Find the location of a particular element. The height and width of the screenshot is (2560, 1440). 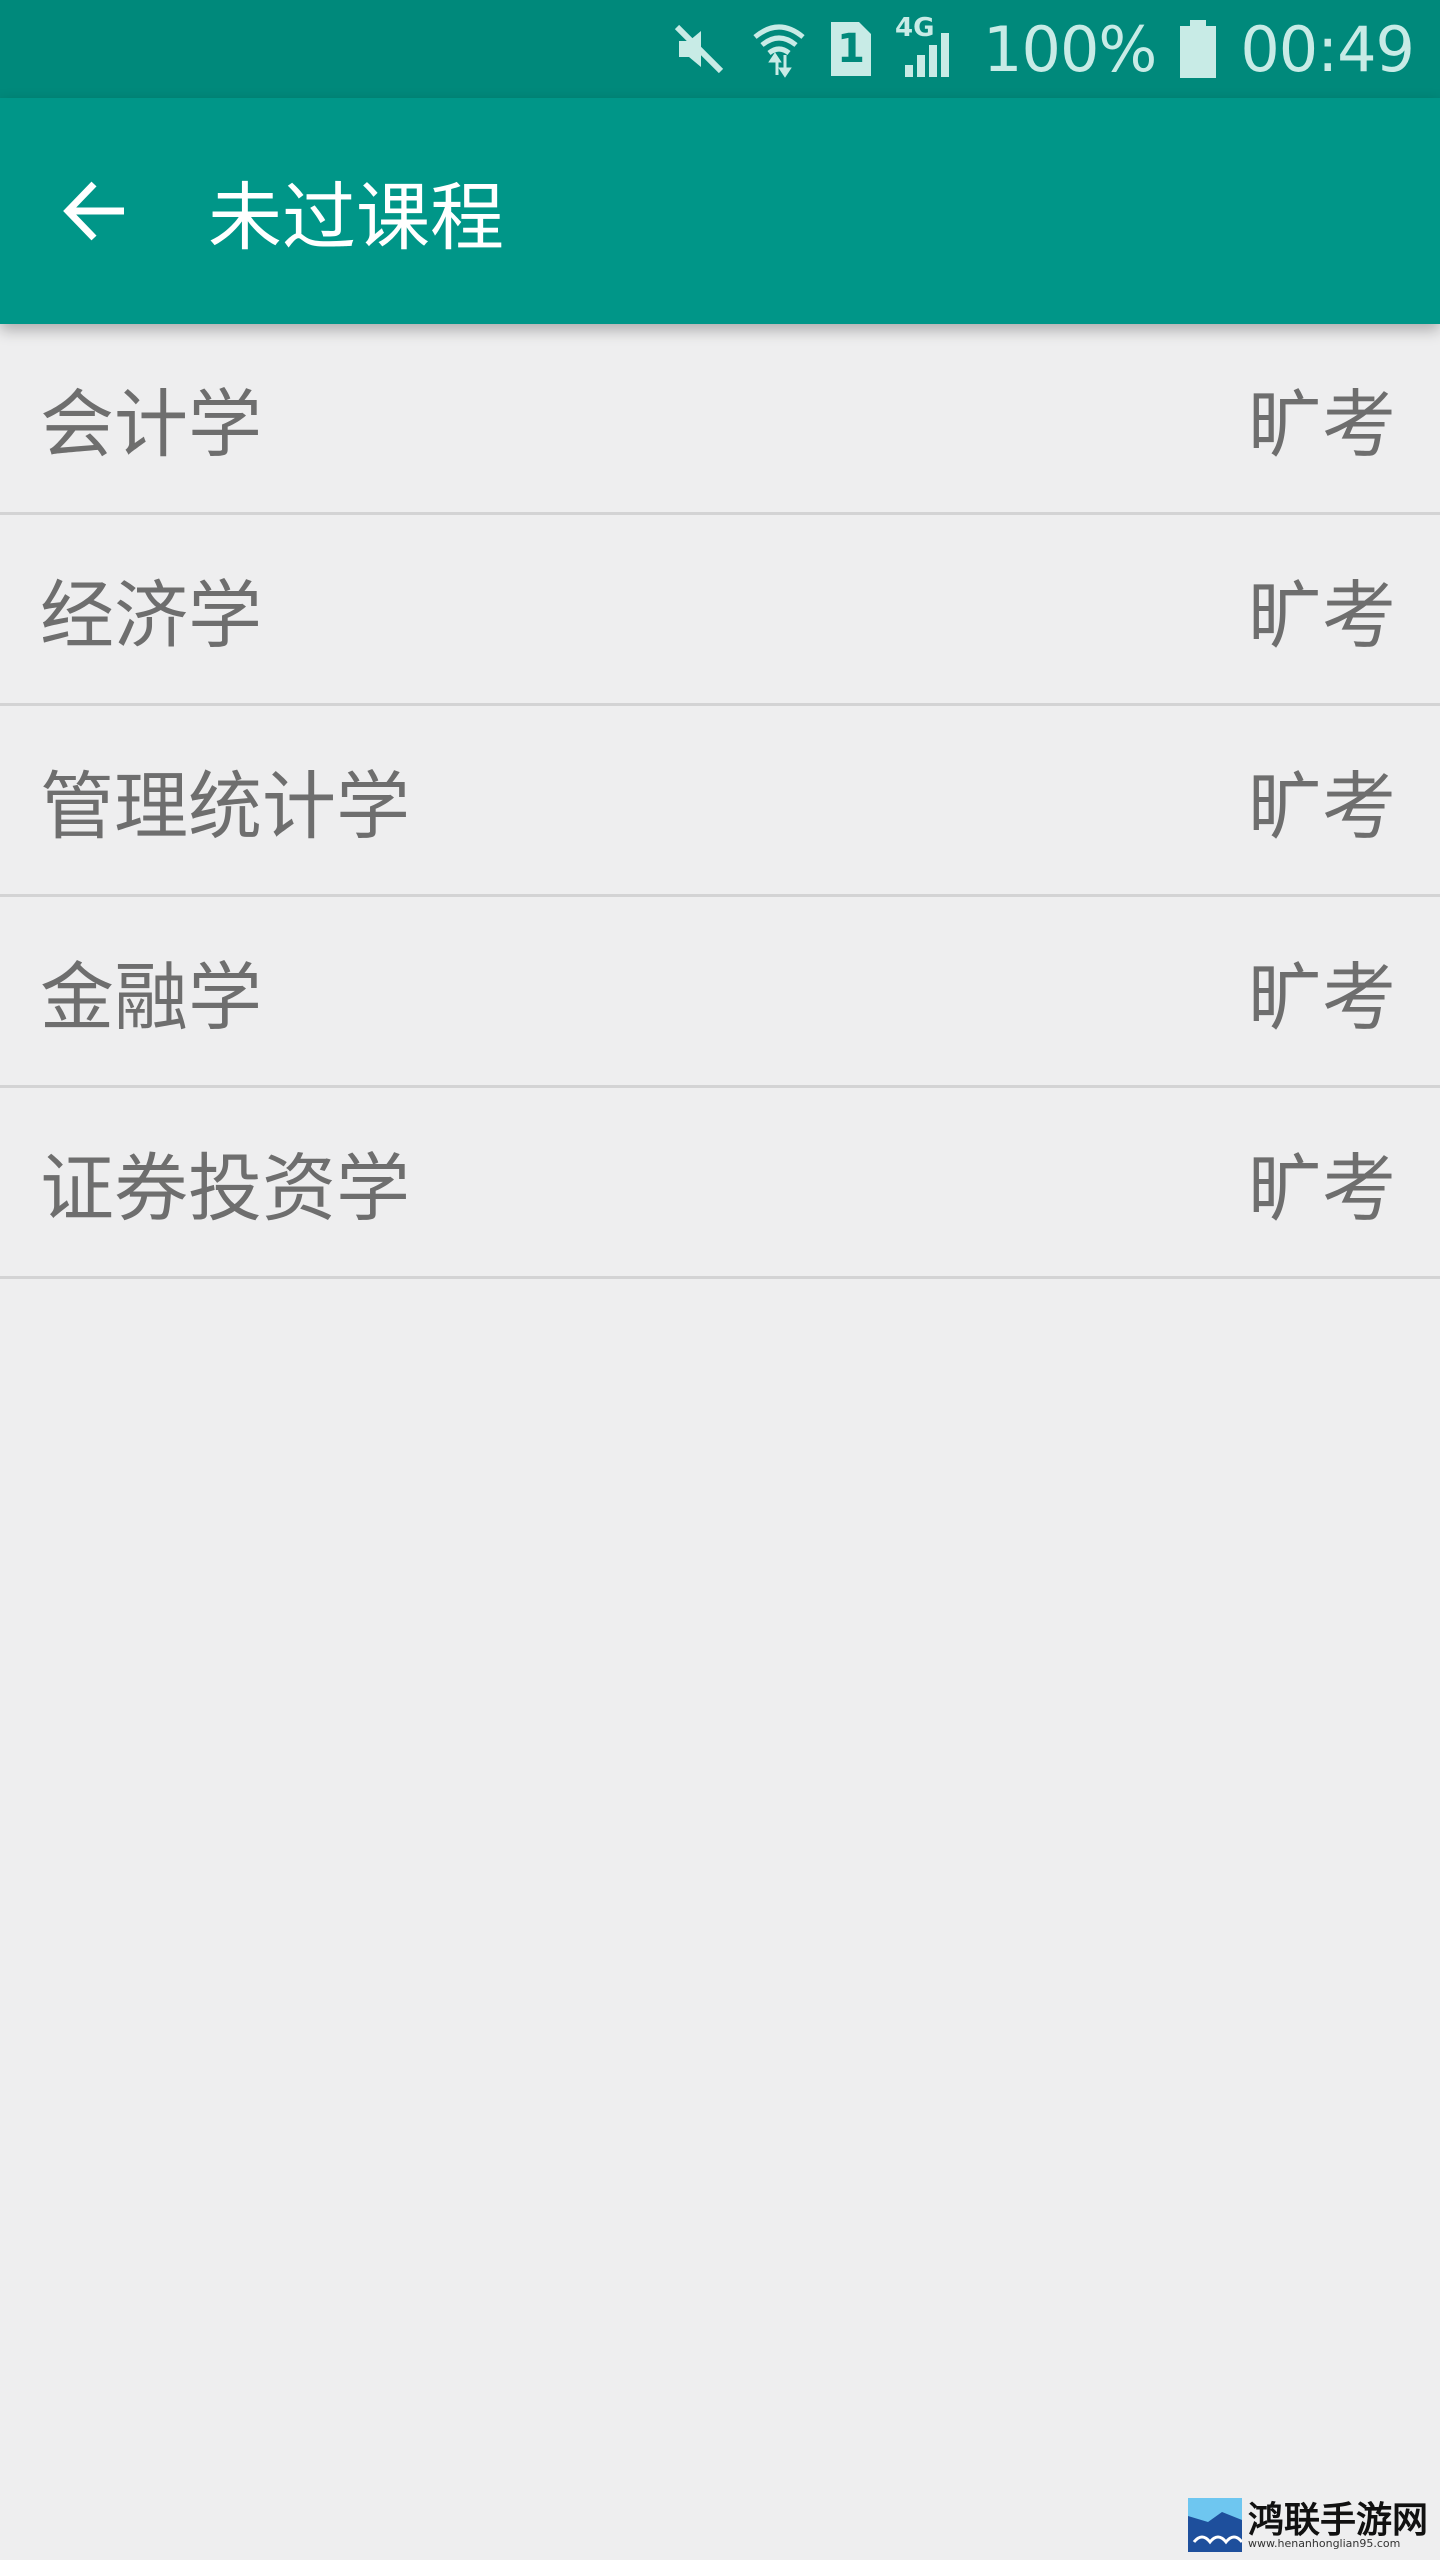

wifi-icon is located at coordinates (779, 49).